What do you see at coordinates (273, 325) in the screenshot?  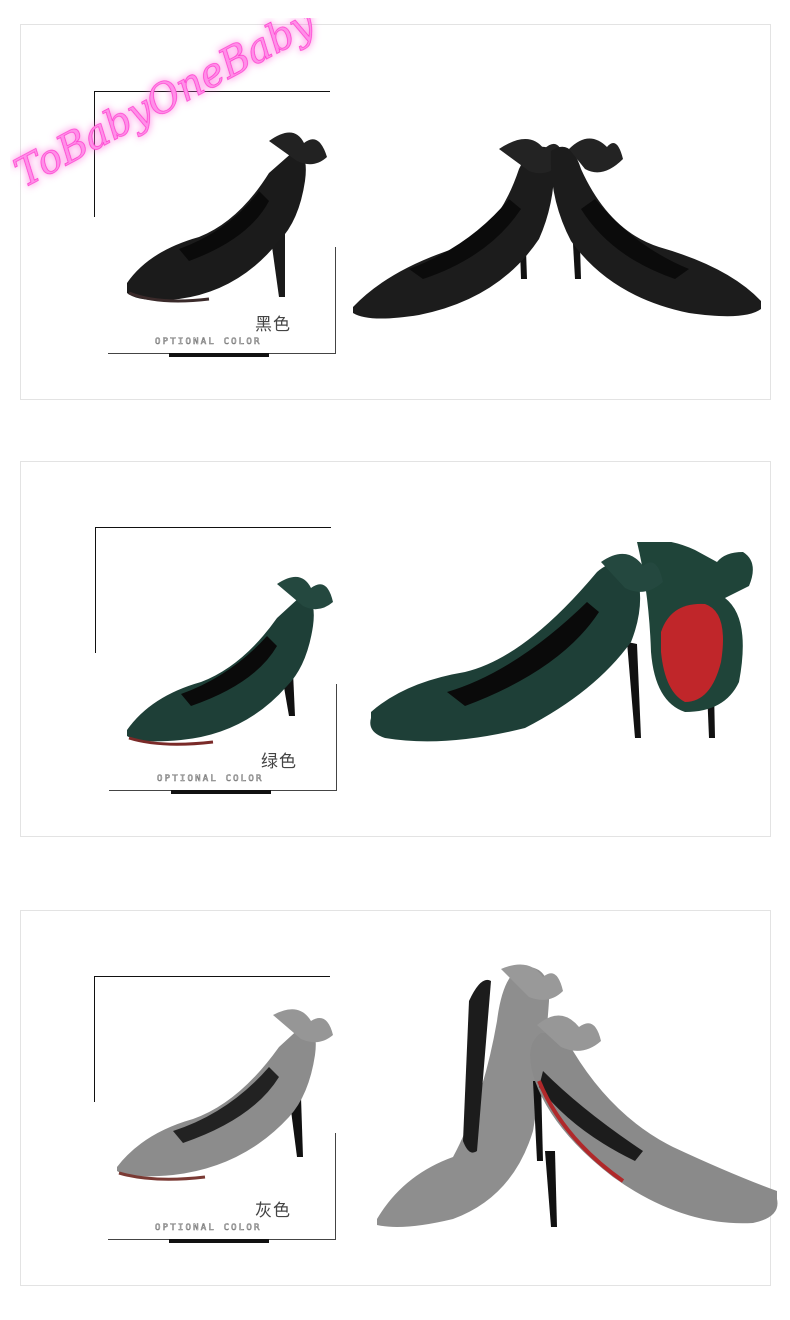 I see `color-name-label: 黑色` at bounding box center [273, 325].